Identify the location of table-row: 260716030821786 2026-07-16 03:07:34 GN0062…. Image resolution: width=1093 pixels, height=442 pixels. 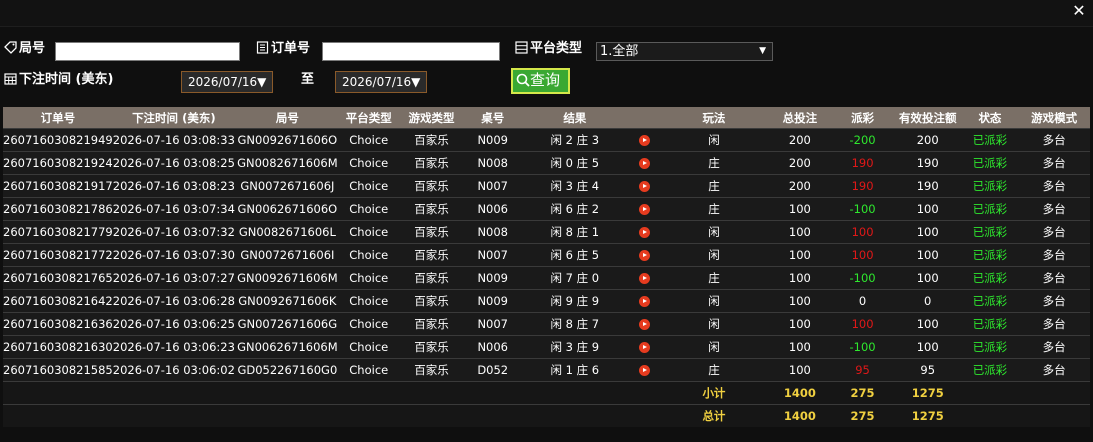
(546, 209).